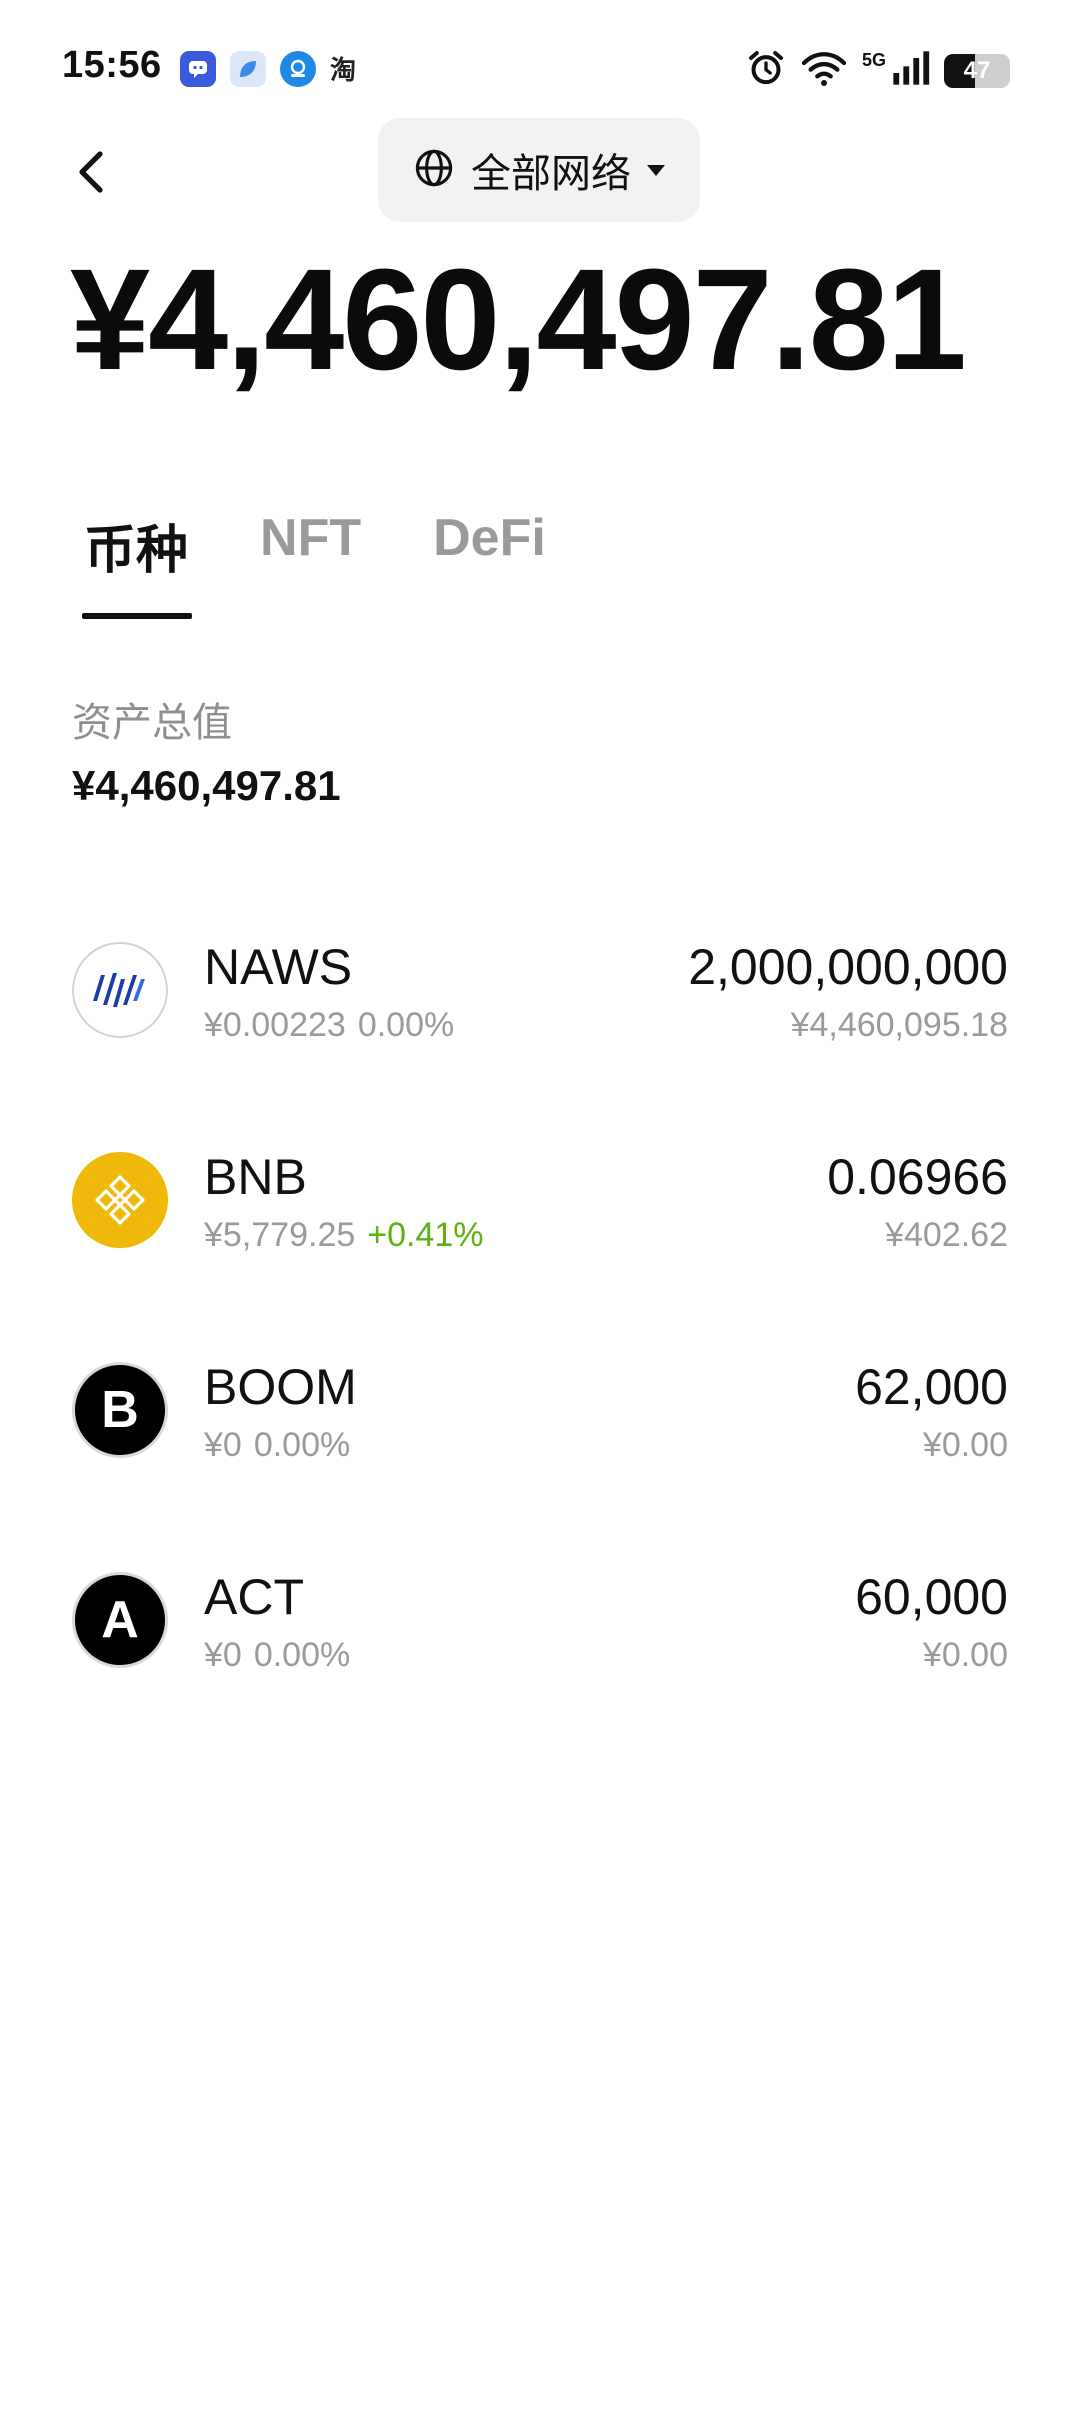 The image size is (1080, 2412). I want to click on bnb-logo-icon, so click(120, 1200).